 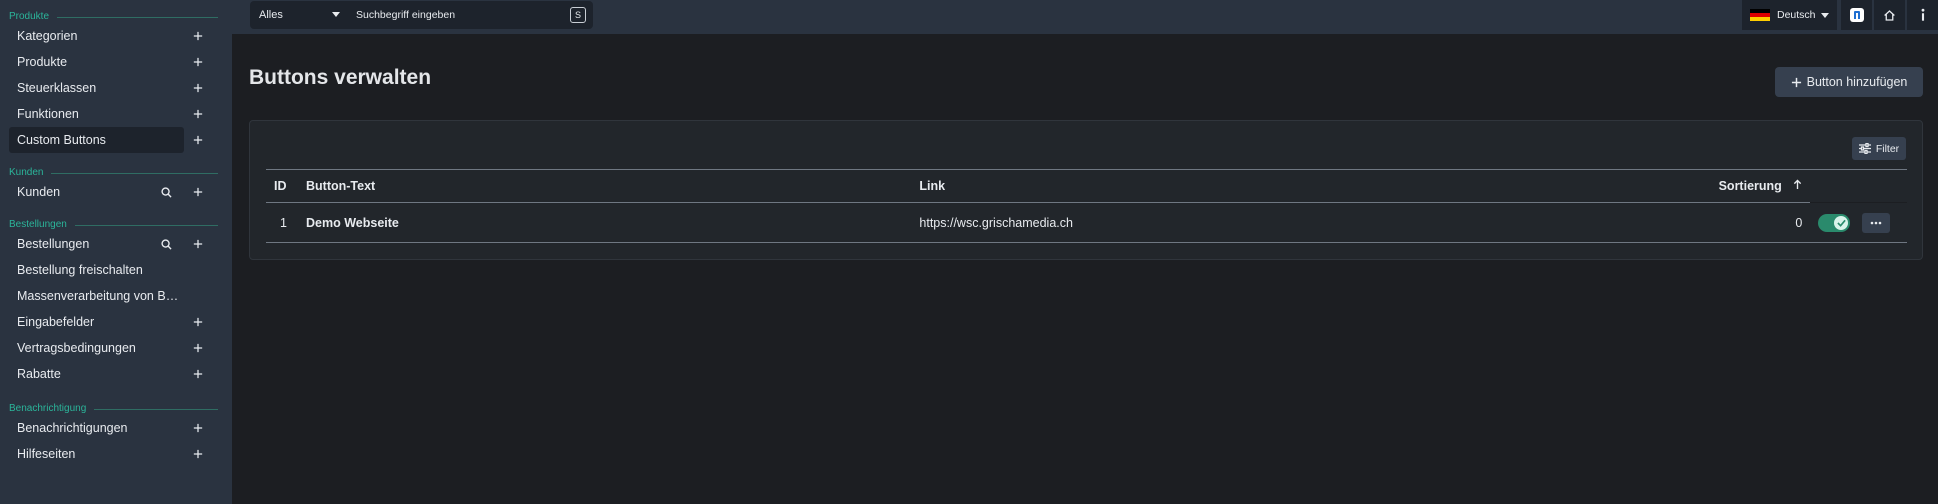 I want to click on table-header-row: ID Button-Text Link Sortierung, so click(x=1086, y=186).